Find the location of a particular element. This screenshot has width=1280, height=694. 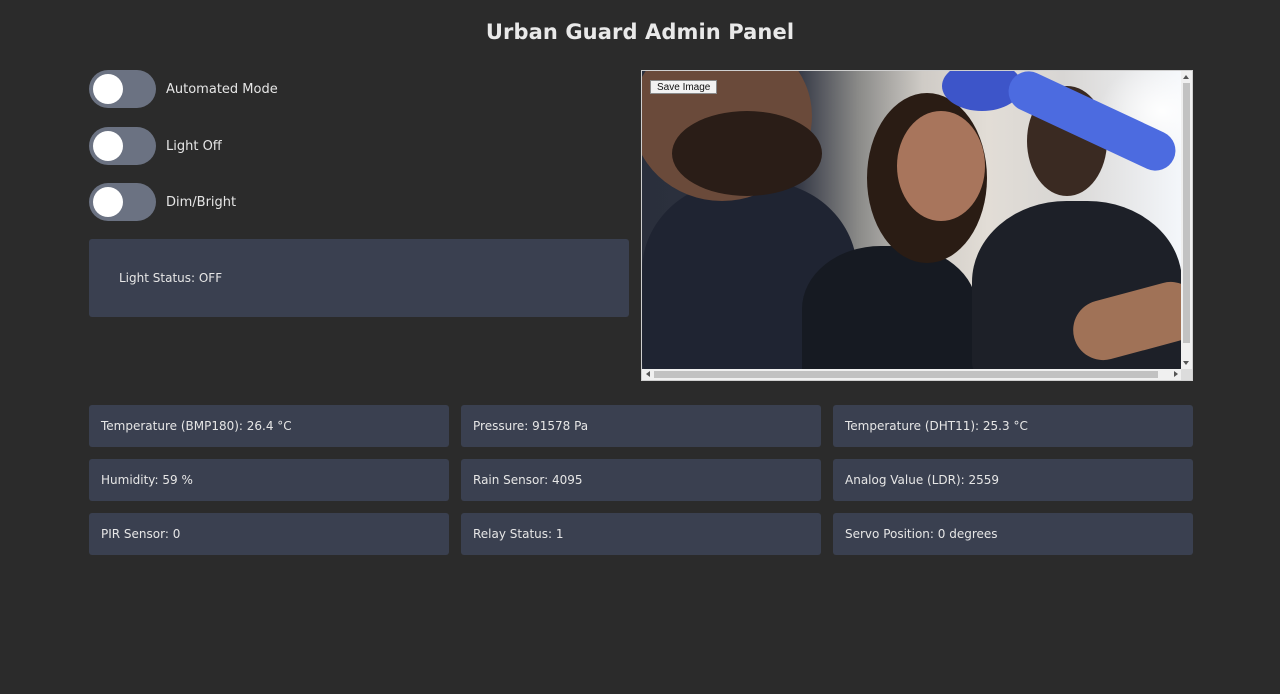

sensor-text: PIR Sensor: 0 is located at coordinates (141, 534).